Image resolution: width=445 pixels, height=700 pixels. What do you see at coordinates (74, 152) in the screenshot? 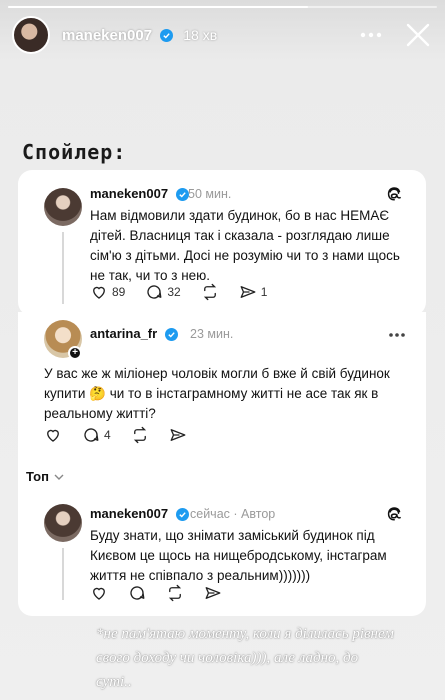
I see `spoiler-heading: Спойлер:` at bounding box center [74, 152].